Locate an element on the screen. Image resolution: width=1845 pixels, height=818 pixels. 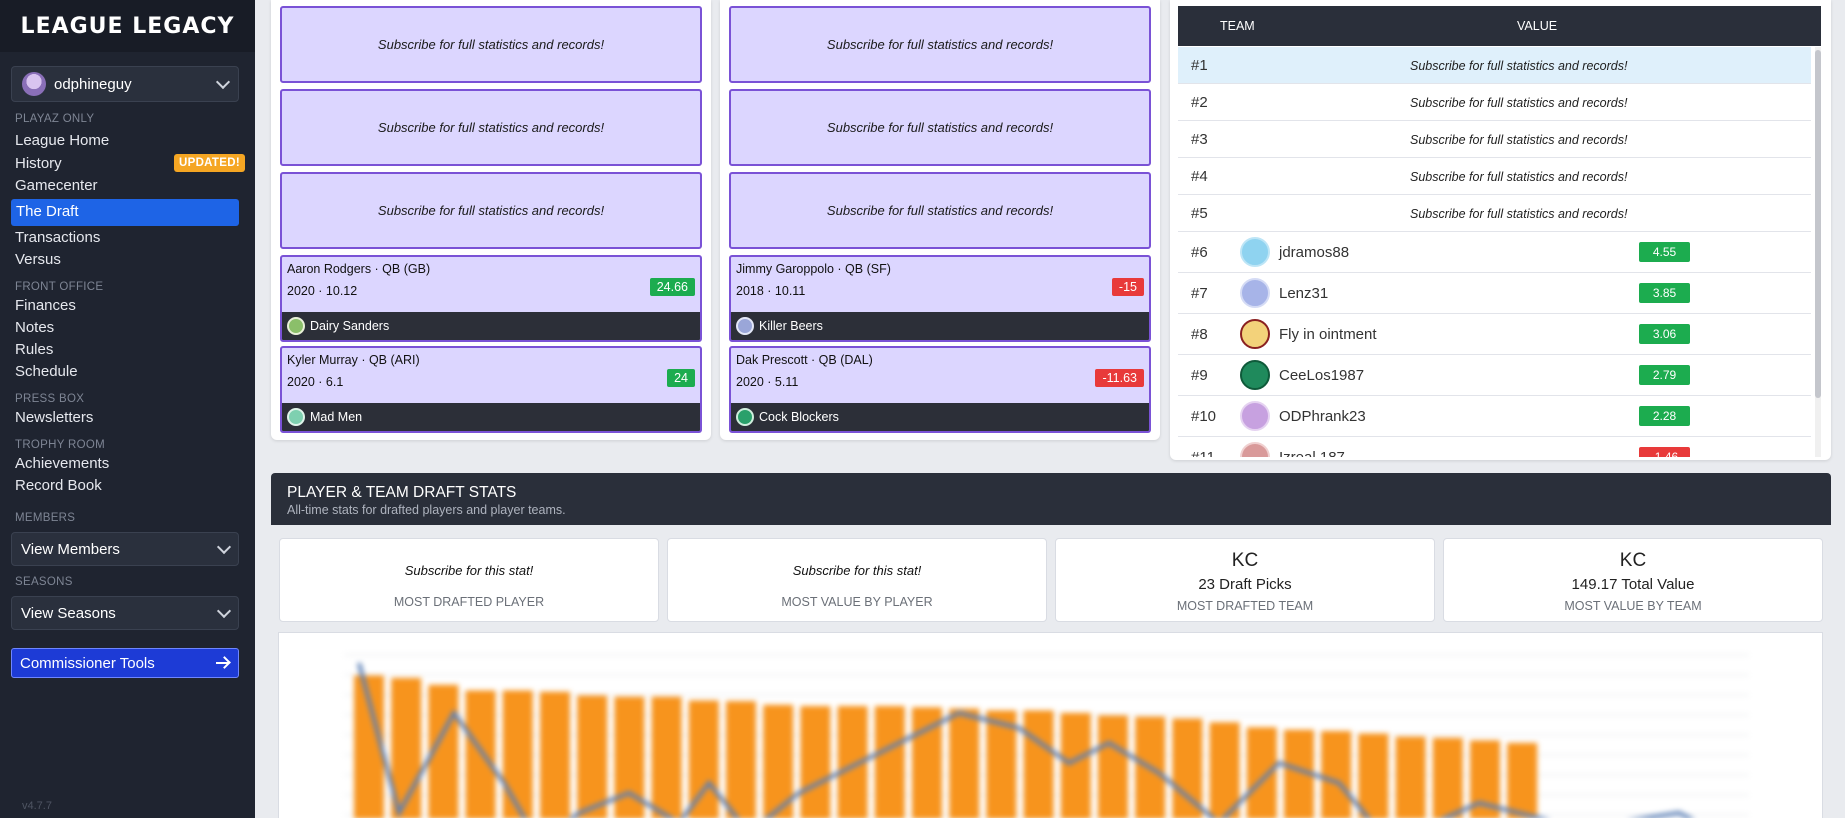
stat-label: MOST DRAFTED PLAYER is located at coordinates (469, 602).